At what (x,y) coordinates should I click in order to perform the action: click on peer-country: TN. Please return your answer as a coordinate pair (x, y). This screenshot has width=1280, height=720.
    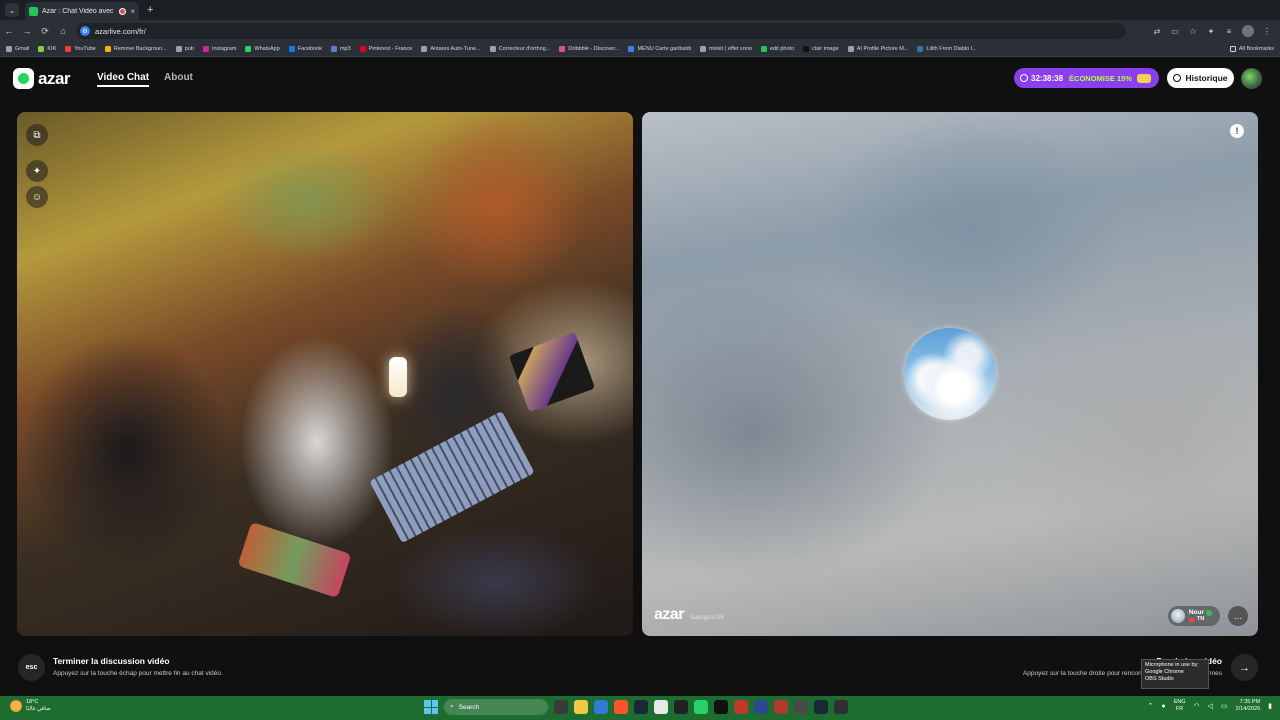
    Looking at the image, I should click on (1200, 619).